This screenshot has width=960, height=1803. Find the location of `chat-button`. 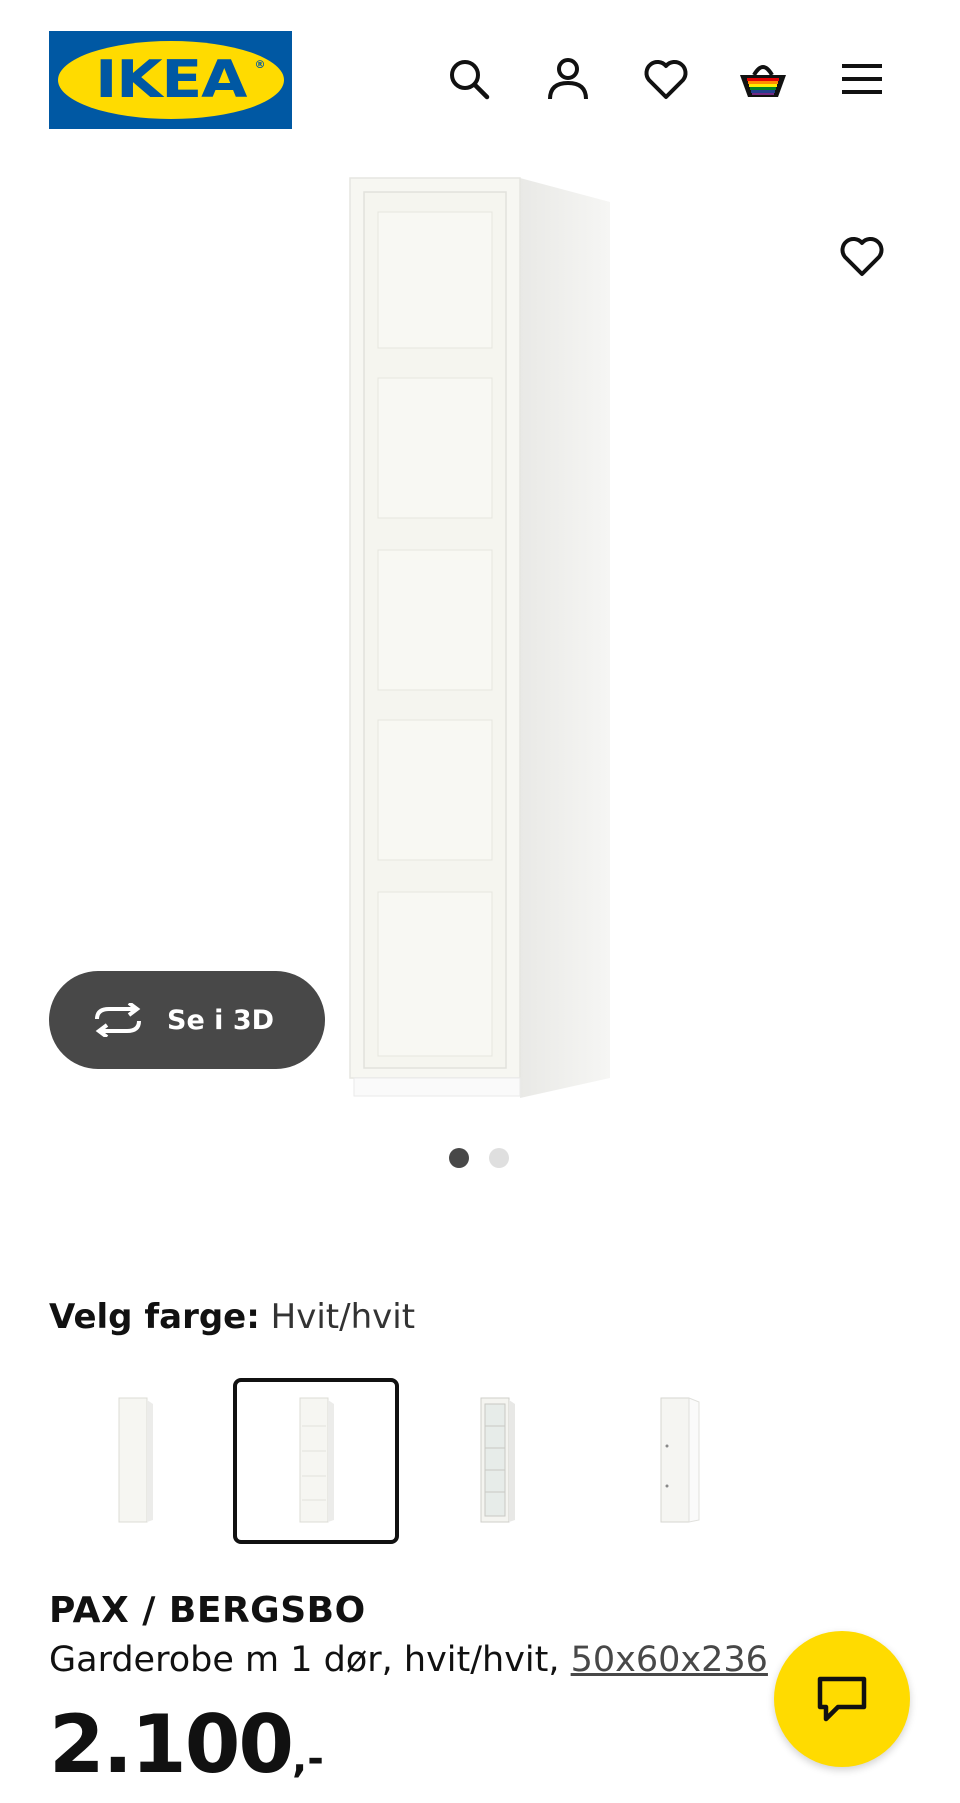

chat-button is located at coordinates (842, 1699).